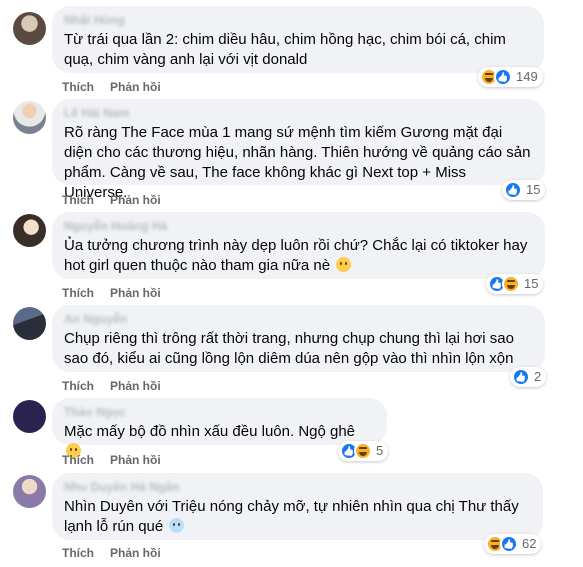 This screenshot has width=583, height=567. Describe the element at coordinates (177, 525) in the screenshot. I see `cold-face-emoji` at that location.